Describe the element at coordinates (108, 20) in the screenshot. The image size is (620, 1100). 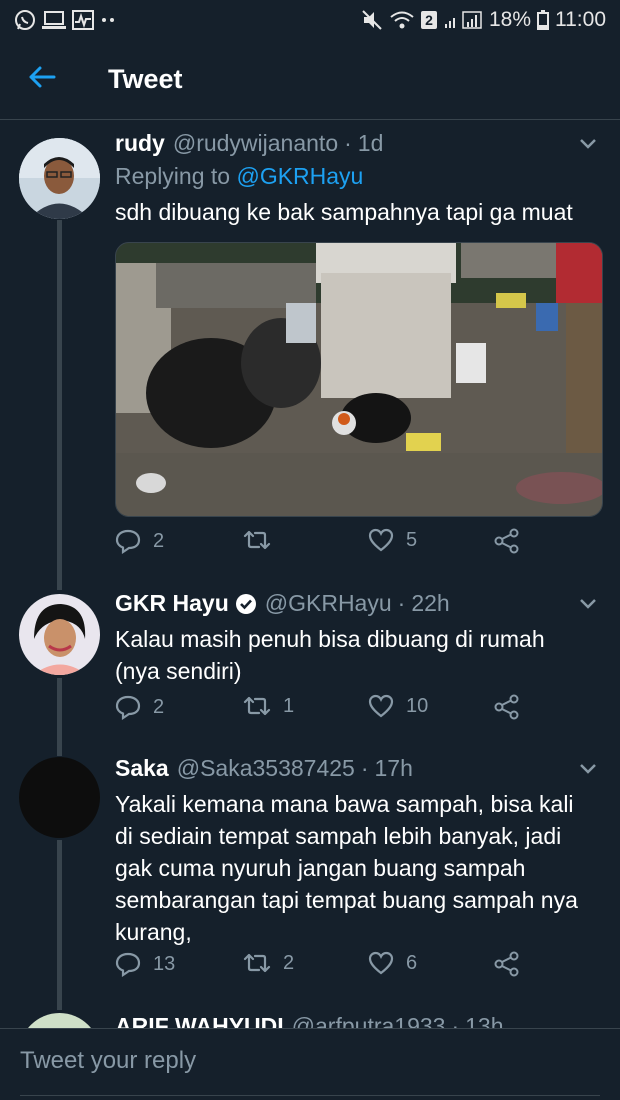
I see `more-notifications-icon` at that location.